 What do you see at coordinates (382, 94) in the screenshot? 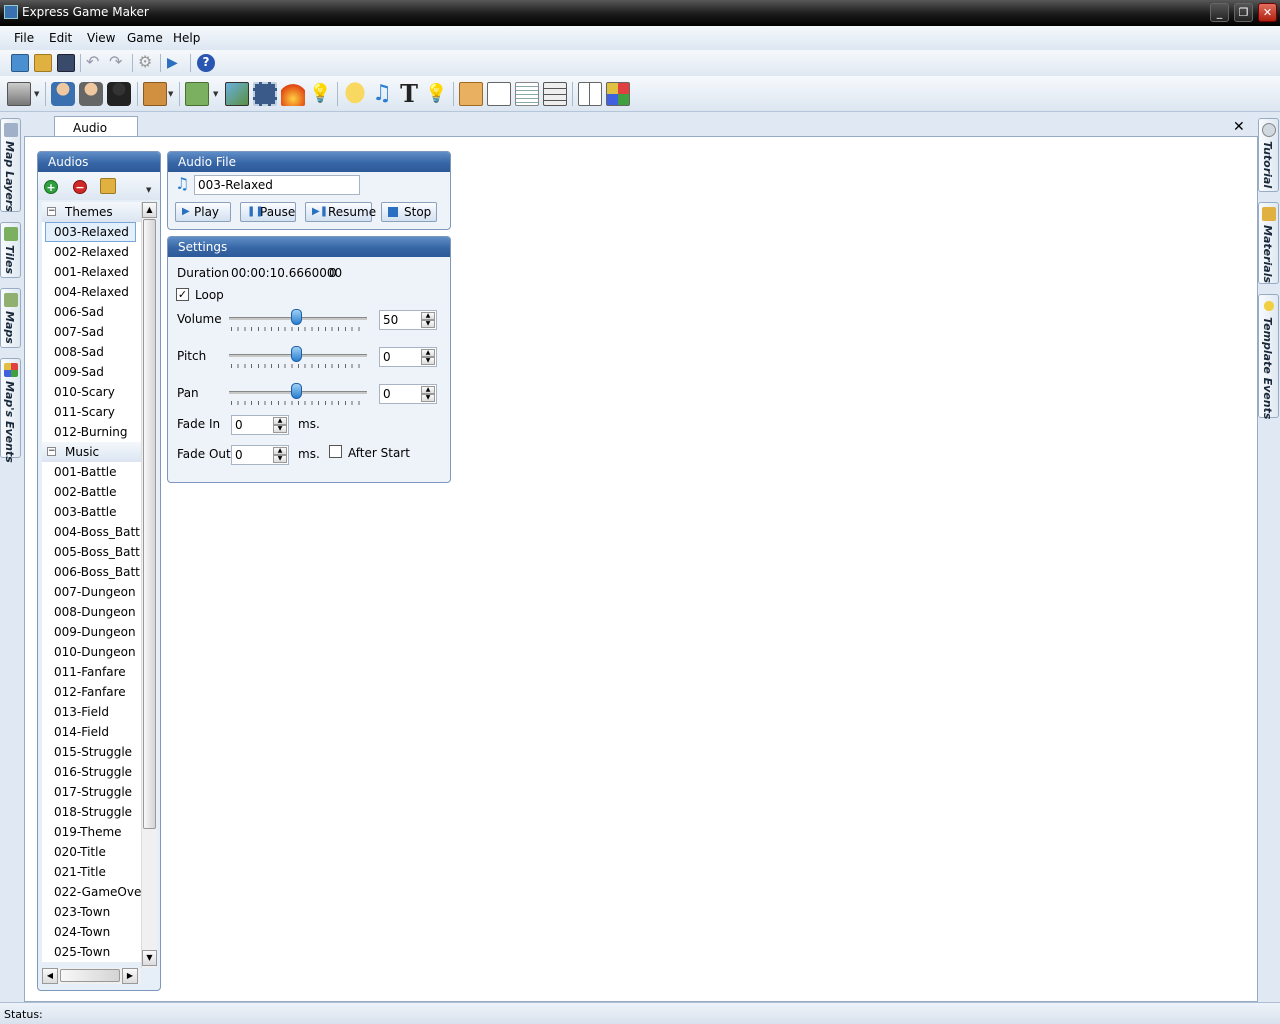
I see `music-note-icon: ♫` at bounding box center [382, 94].